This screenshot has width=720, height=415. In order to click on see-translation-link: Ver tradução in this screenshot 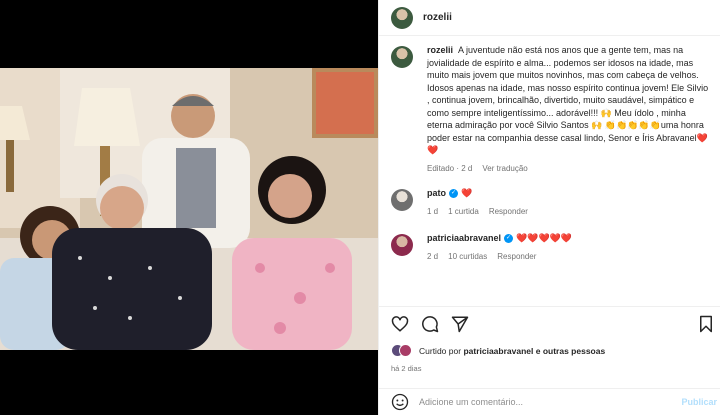, I will do `click(504, 169)`.